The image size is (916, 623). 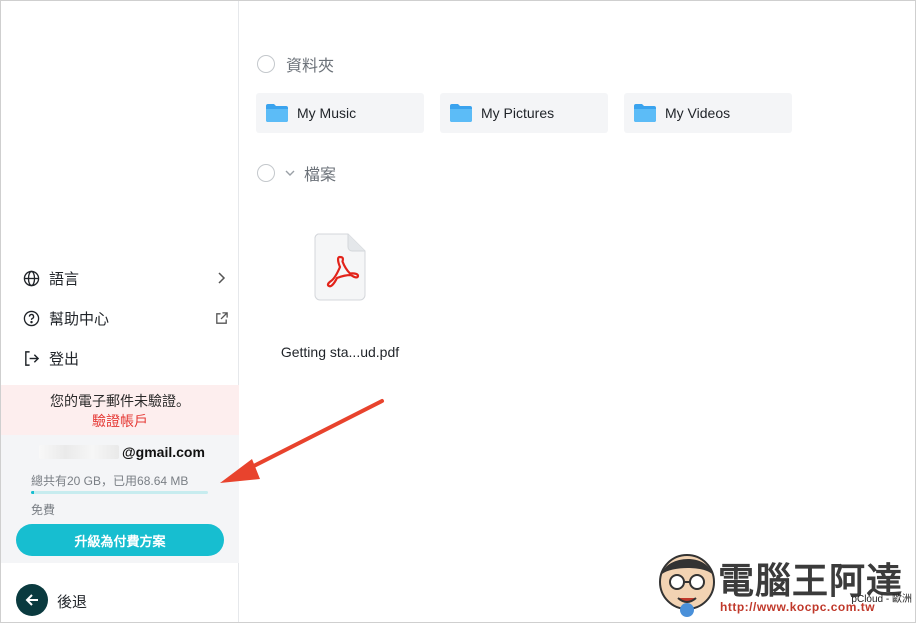 What do you see at coordinates (43, 510) in the screenshot?
I see `plan-label: 免費` at bounding box center [43, 510].